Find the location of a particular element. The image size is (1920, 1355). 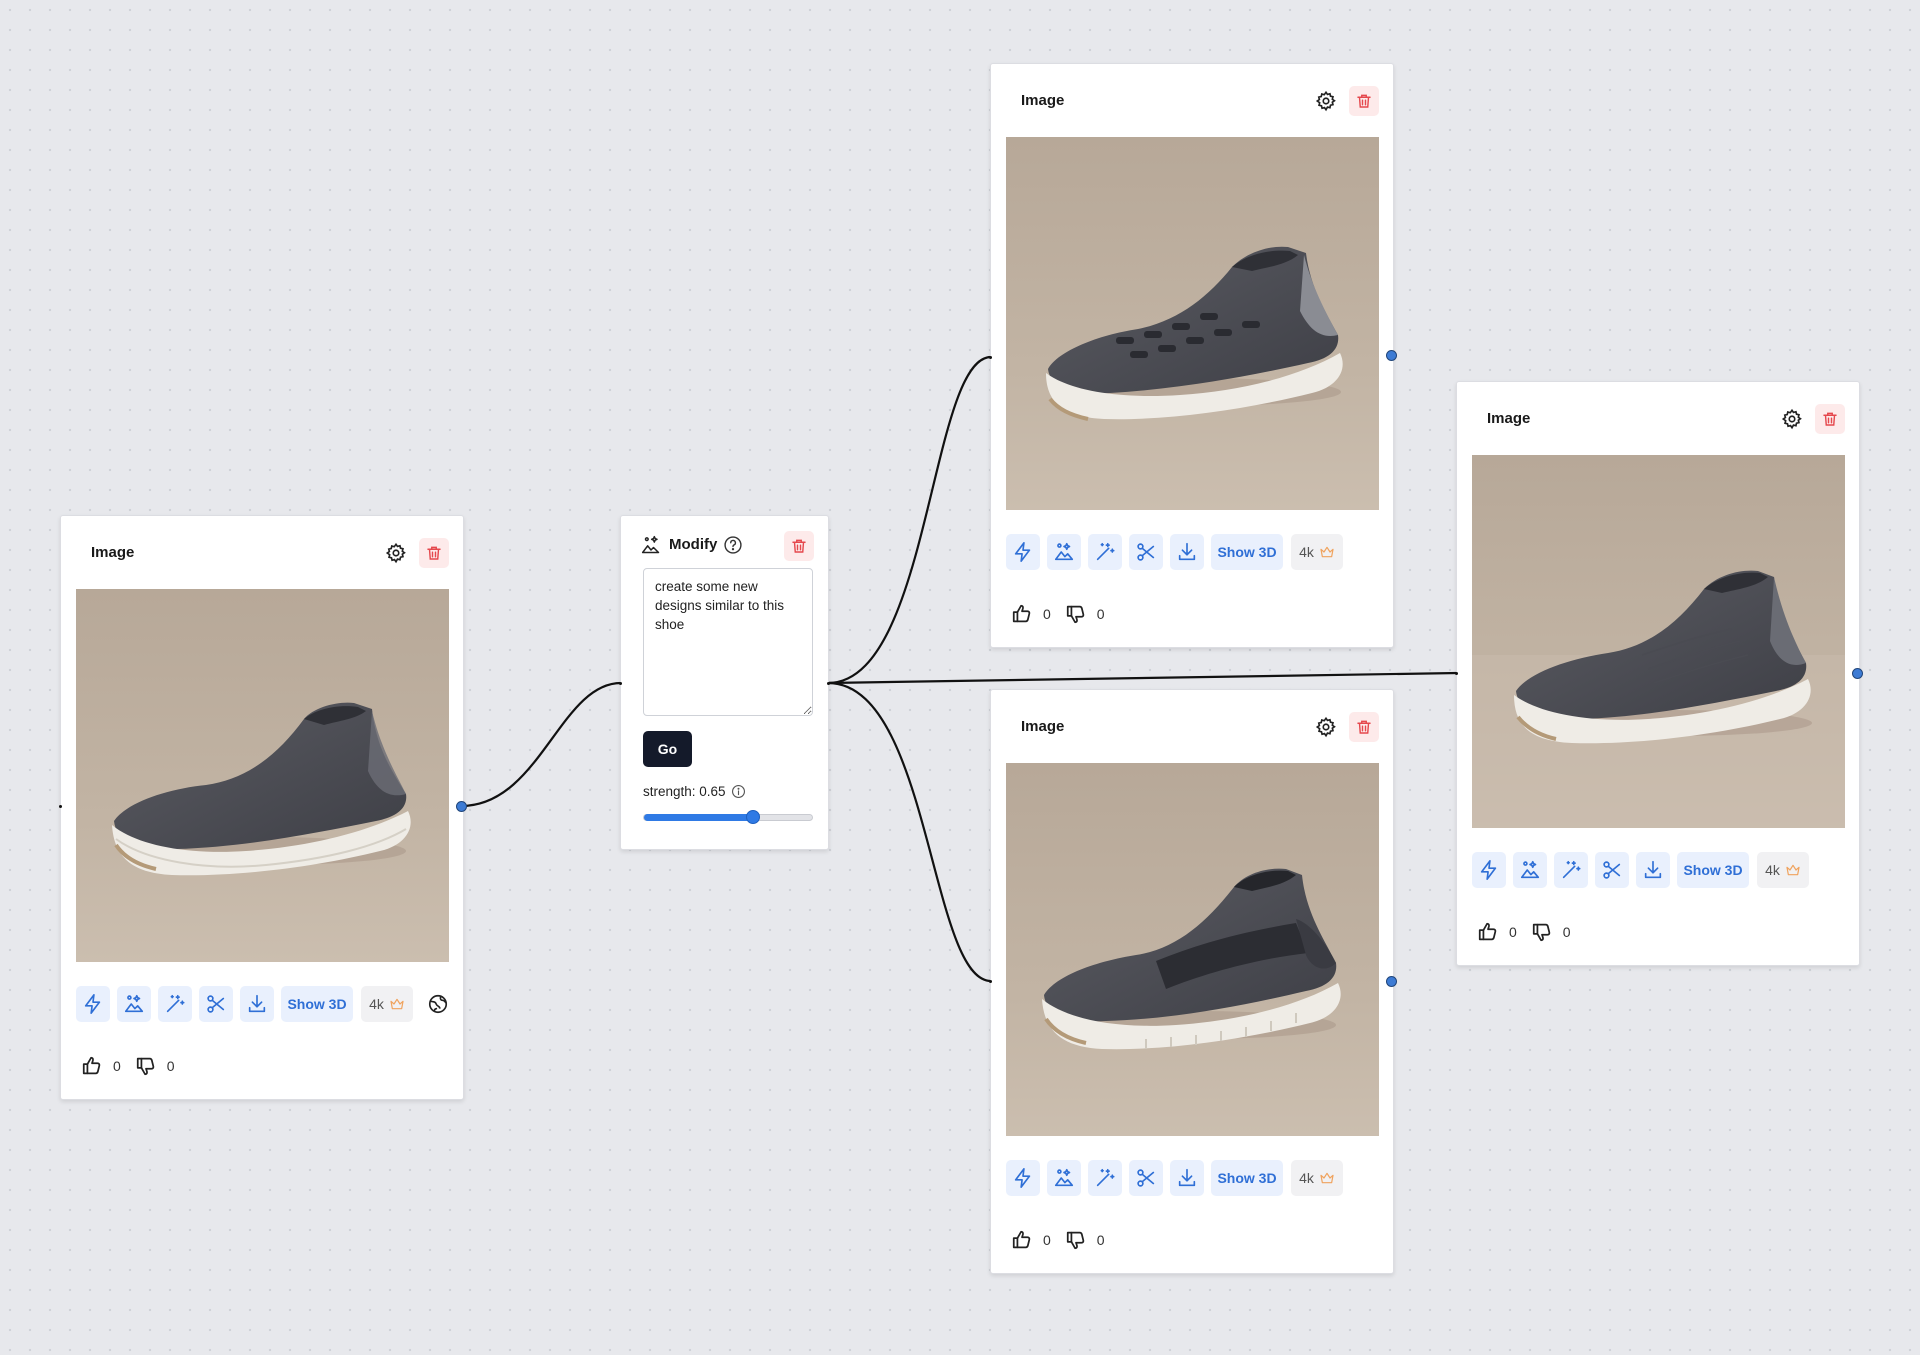

slider-thumb is located at coordinates (753, 817).